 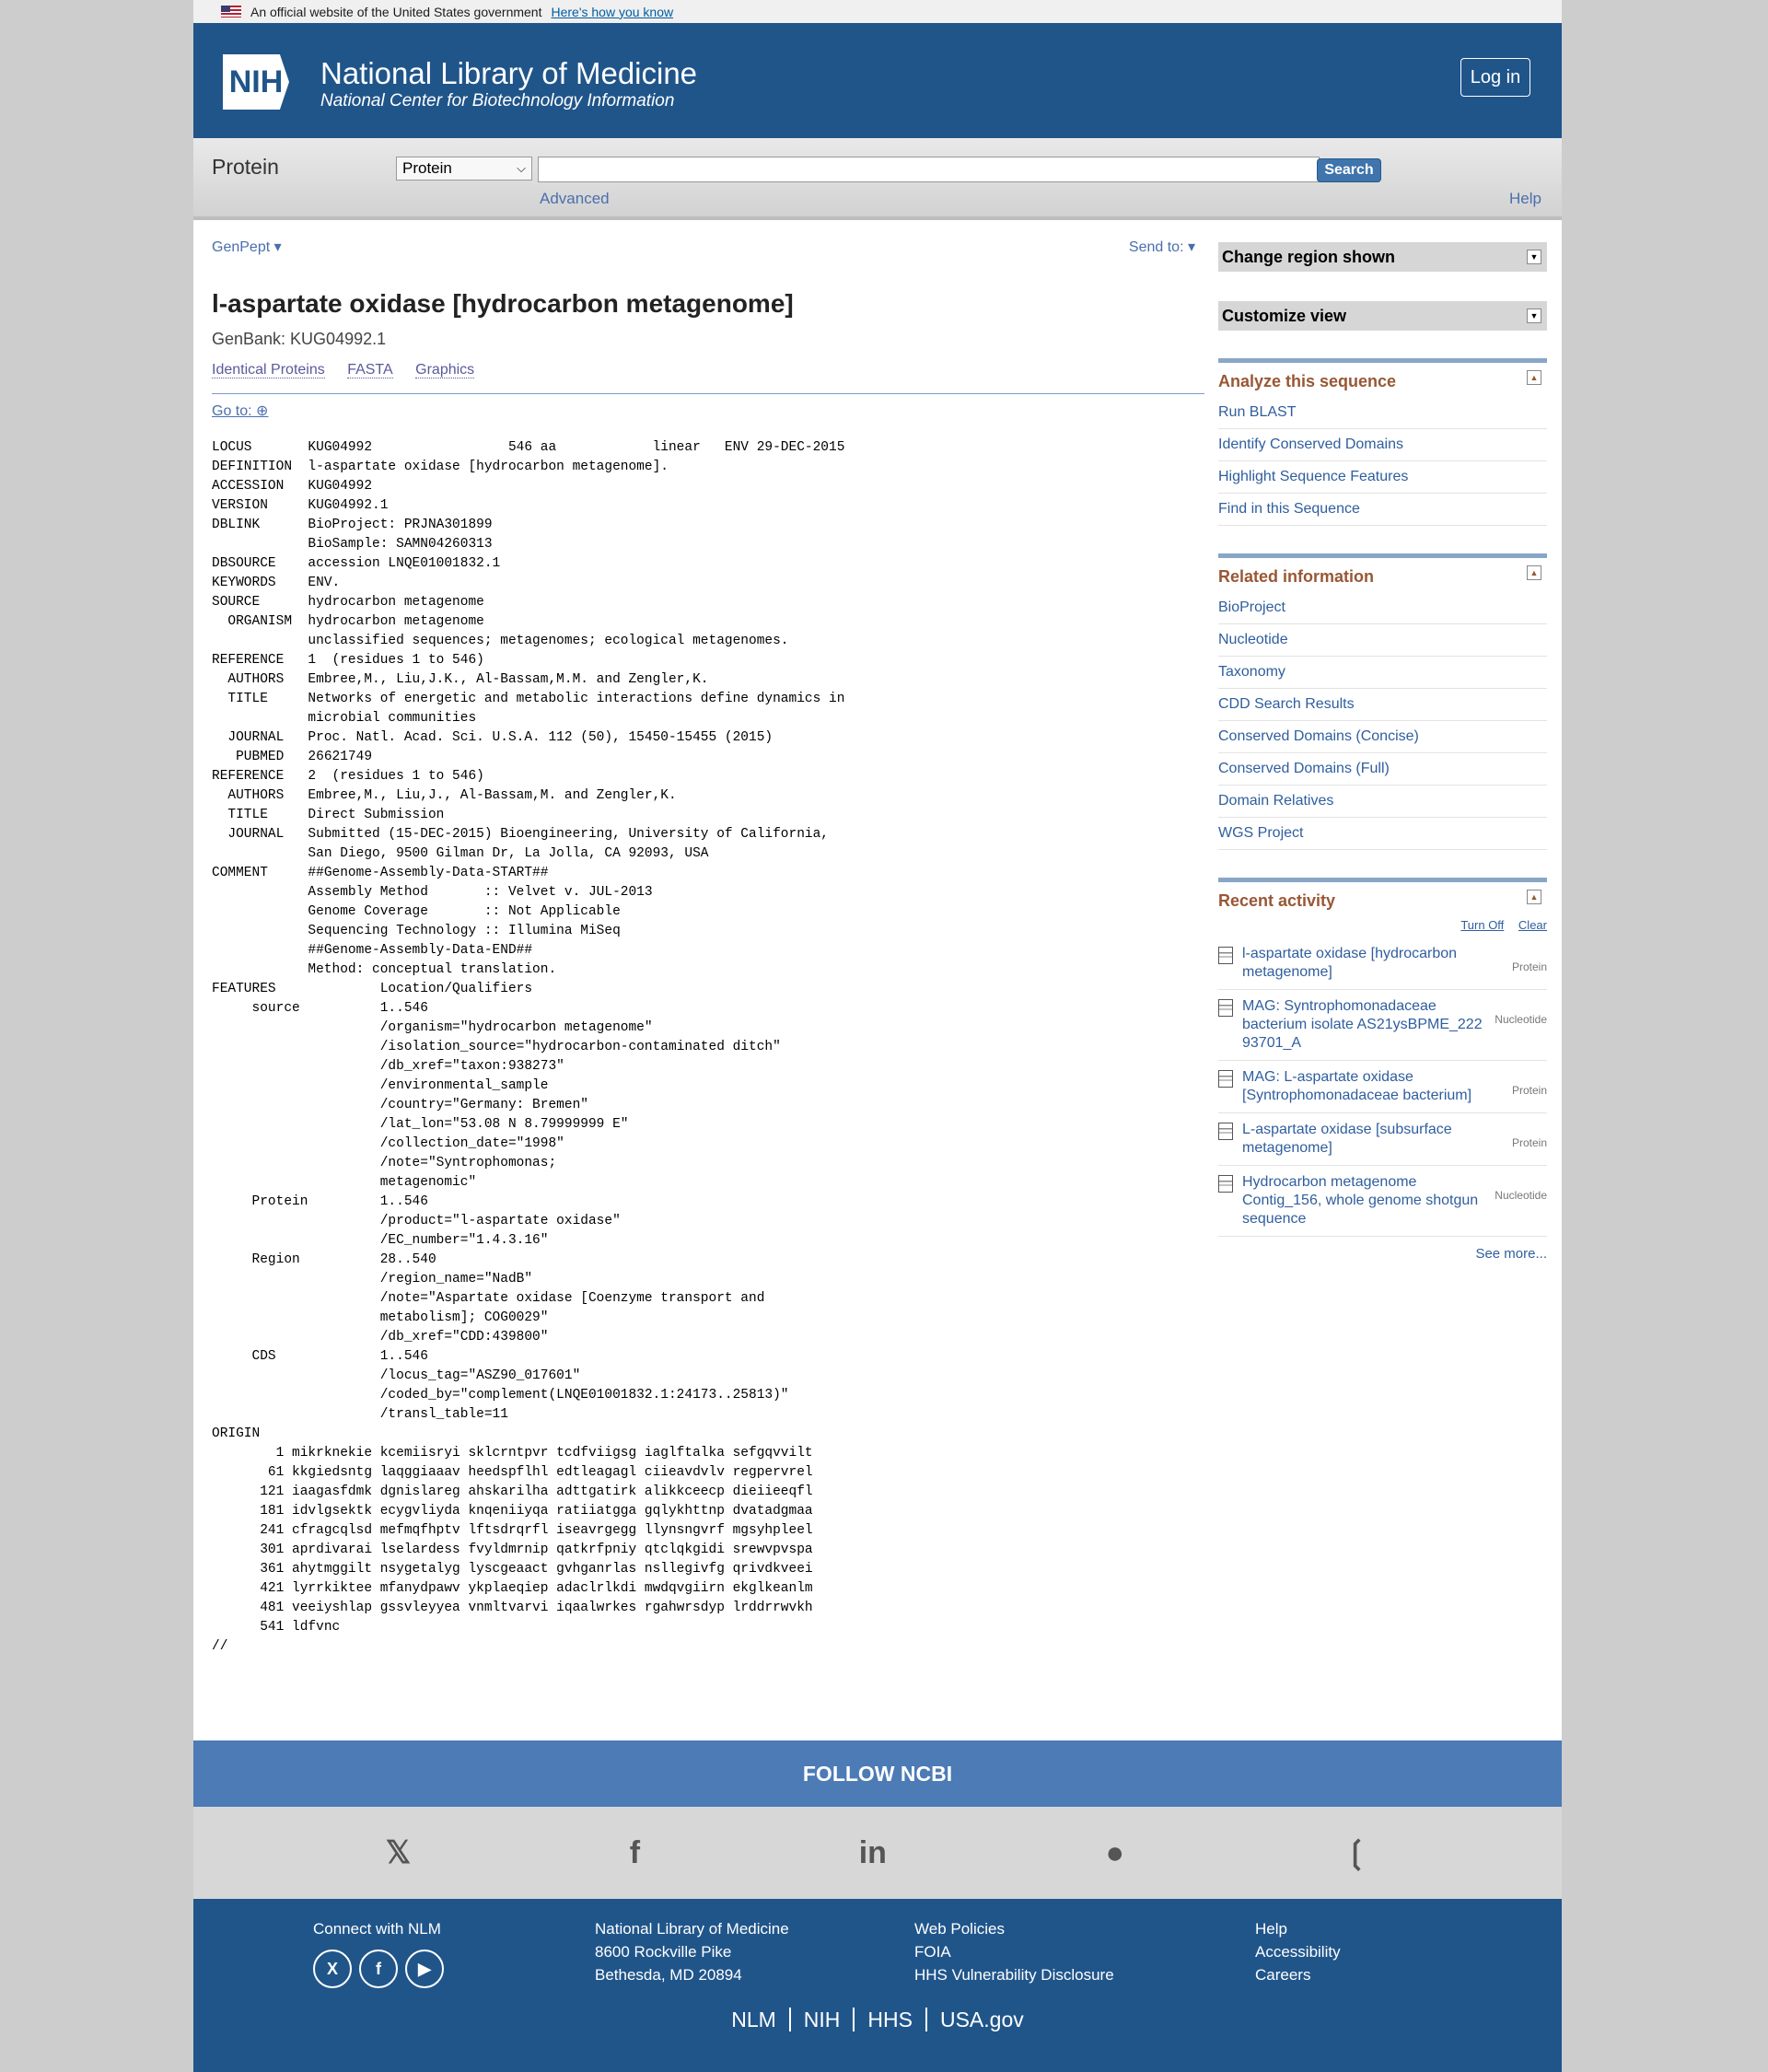 What do you see at coordinates (384, 1163) in the screenshot?
I see `record-line: /note="Syntrophomonas;` at bounding box center [384, 1163].